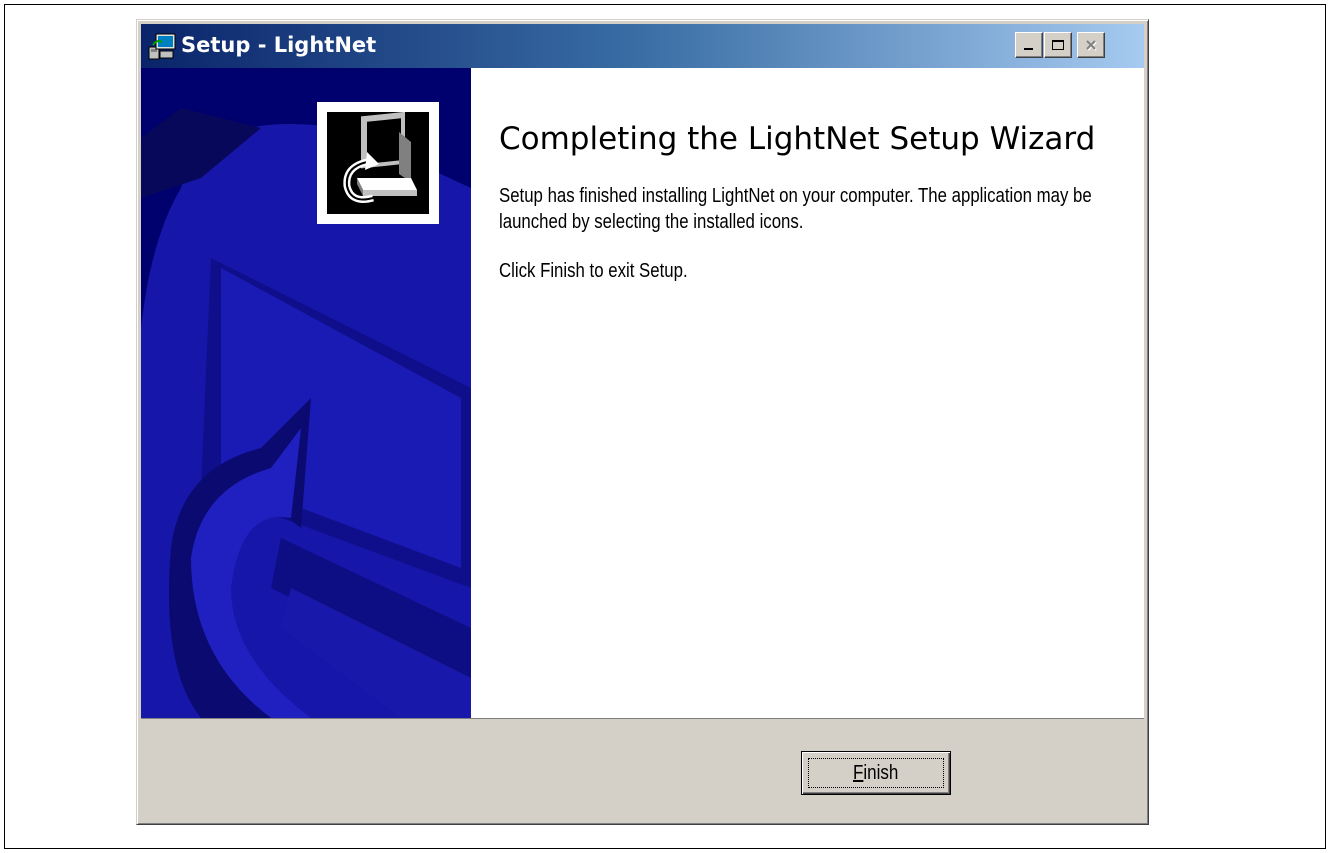 This screenshot has width=1330, height=853. I want to click on focus-rectangle: Finish, so click(876, 773).